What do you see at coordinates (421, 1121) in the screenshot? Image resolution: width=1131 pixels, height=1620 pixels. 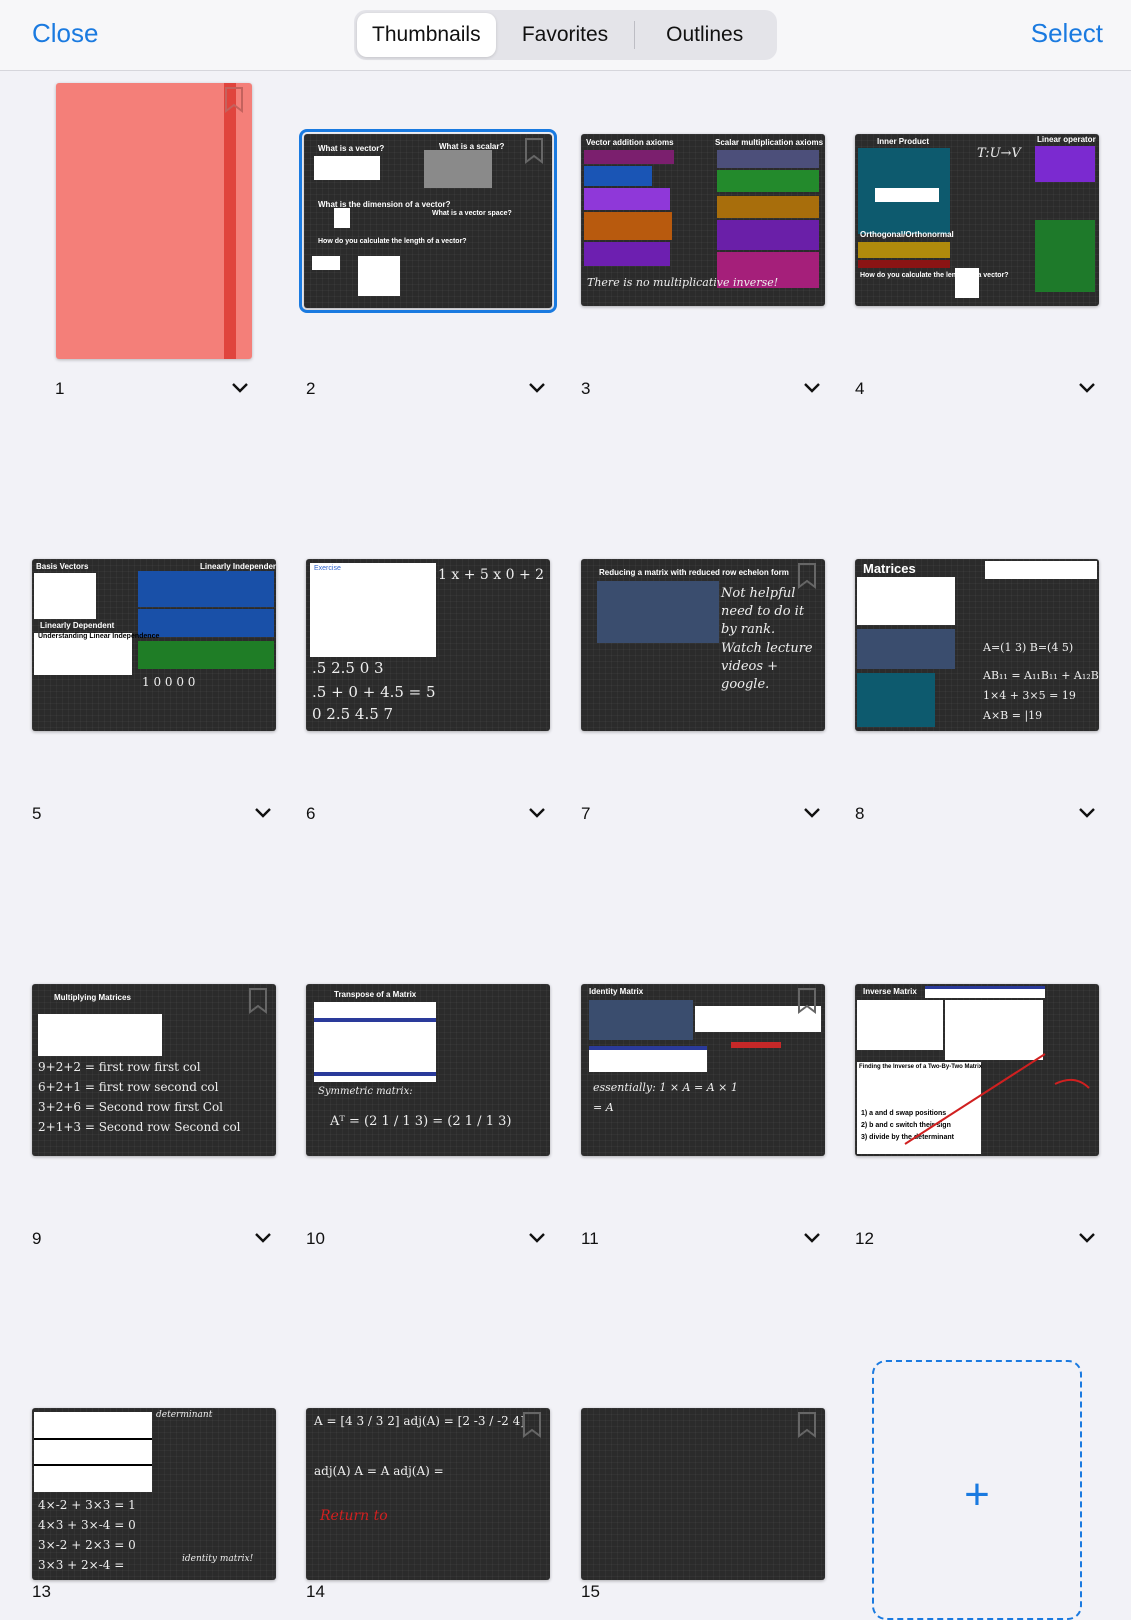 I see `handwritten-note: Aᵀ = (2 1 / 1 3) = (2 1 / 1 3)` at bounding box center [421, 1121].